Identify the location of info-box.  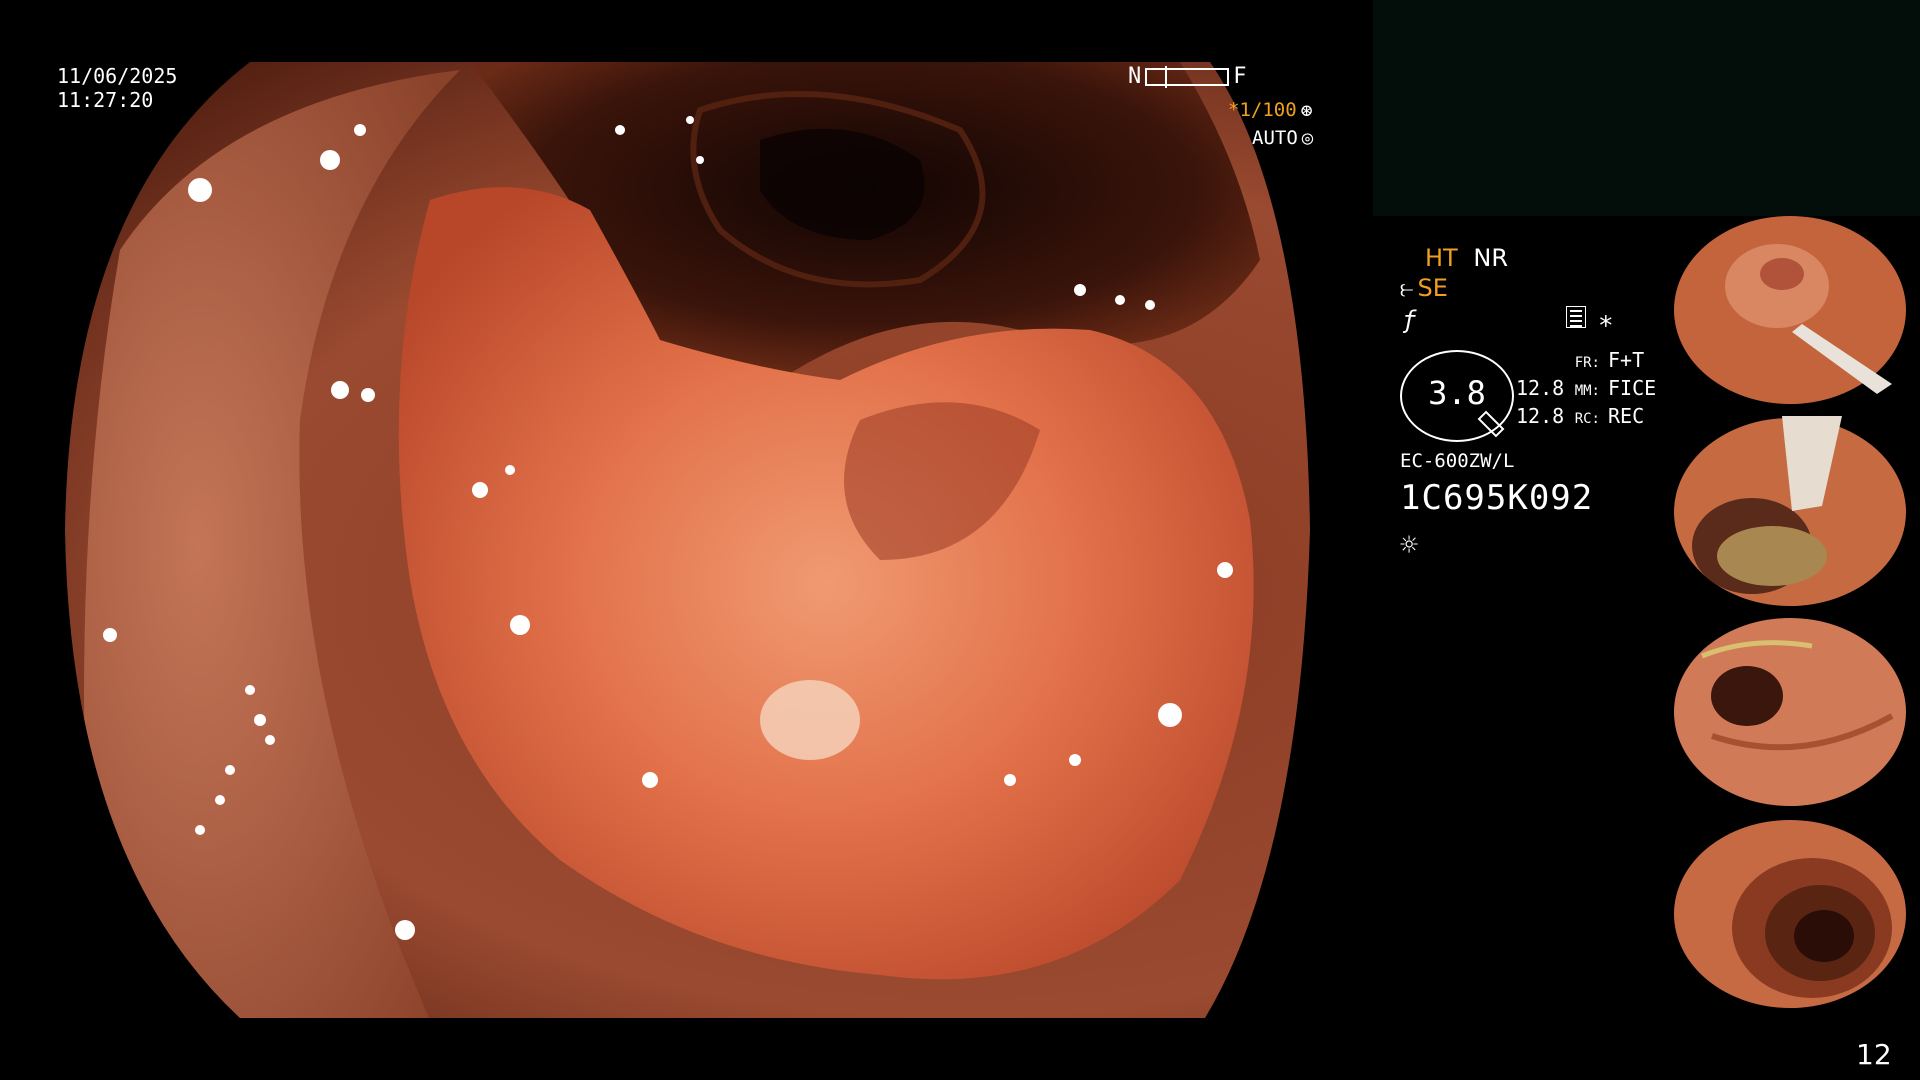
(1646, 108).